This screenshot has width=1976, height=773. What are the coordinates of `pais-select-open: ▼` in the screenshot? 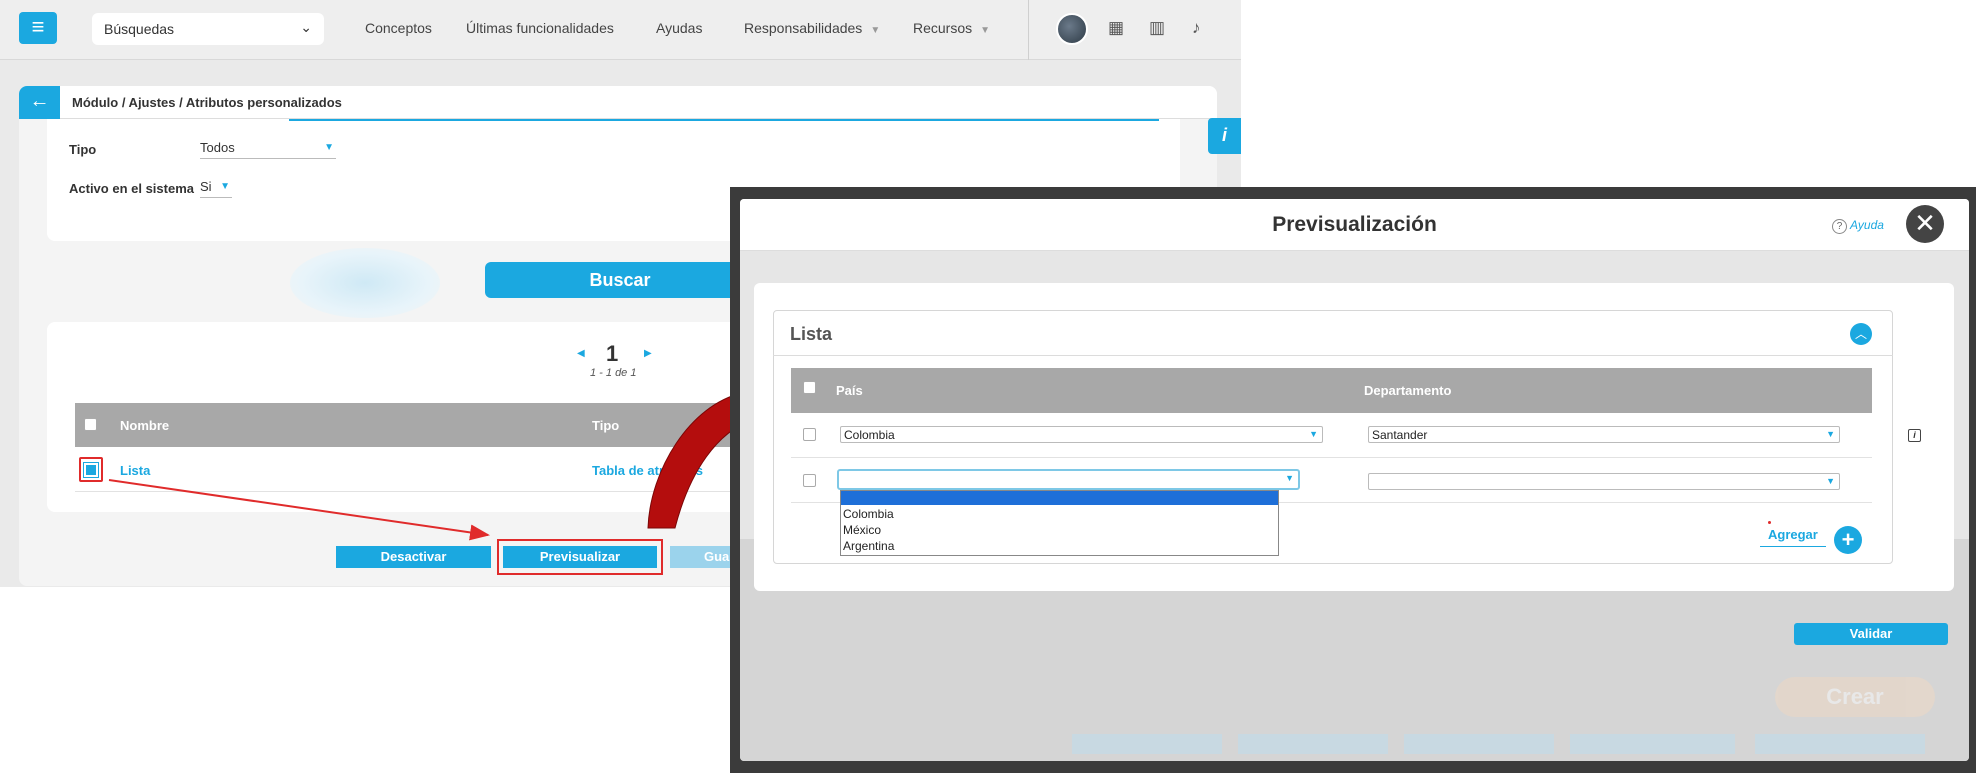 It's located at (1068, 479).